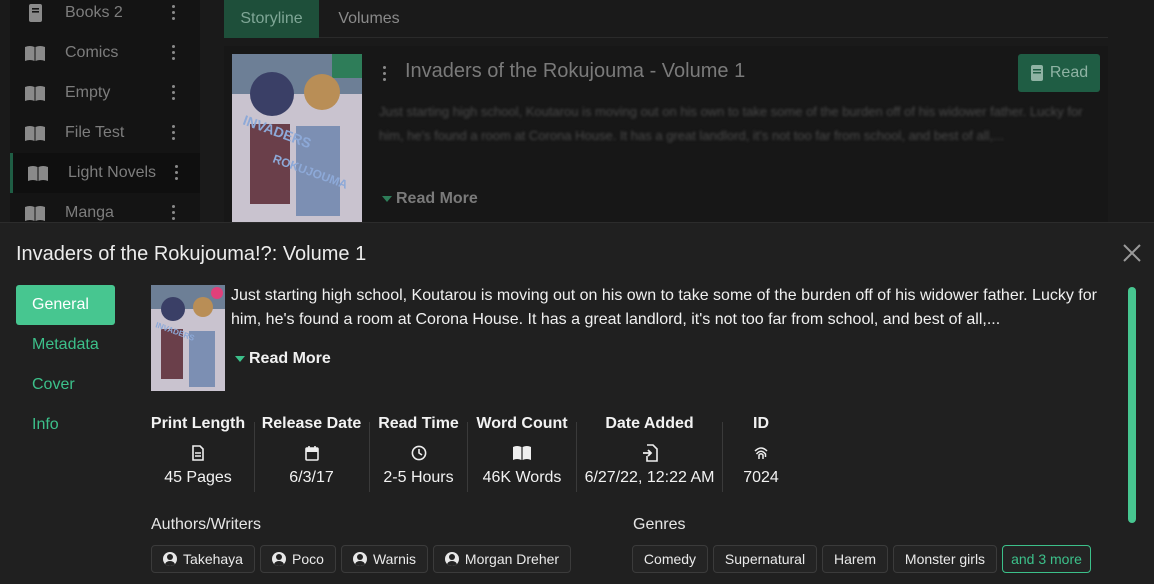 The width and height of the screenshot is (1154, 584). I want to click on stat-heading: Print Length, so click(198, 423).